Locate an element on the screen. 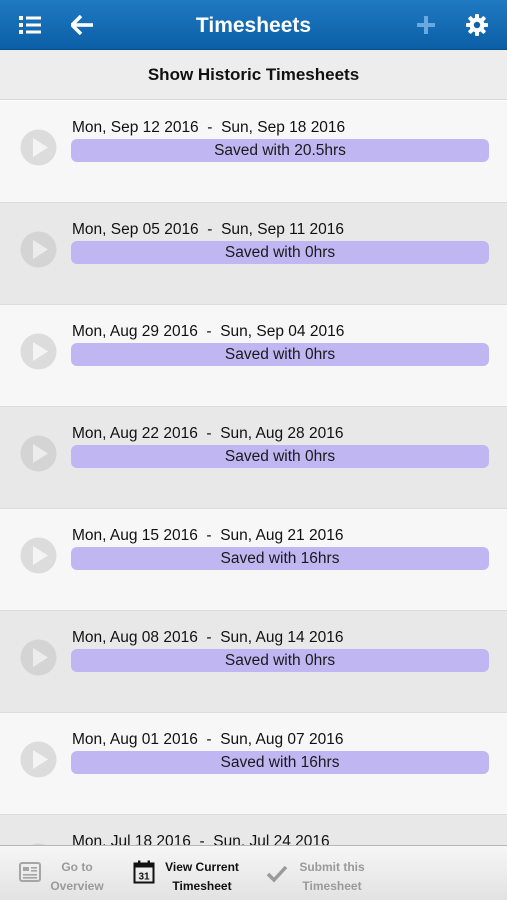 Image resolution: width=507 pixels, height=900 pixels. overview-icon is located at coordinates (30, 872).